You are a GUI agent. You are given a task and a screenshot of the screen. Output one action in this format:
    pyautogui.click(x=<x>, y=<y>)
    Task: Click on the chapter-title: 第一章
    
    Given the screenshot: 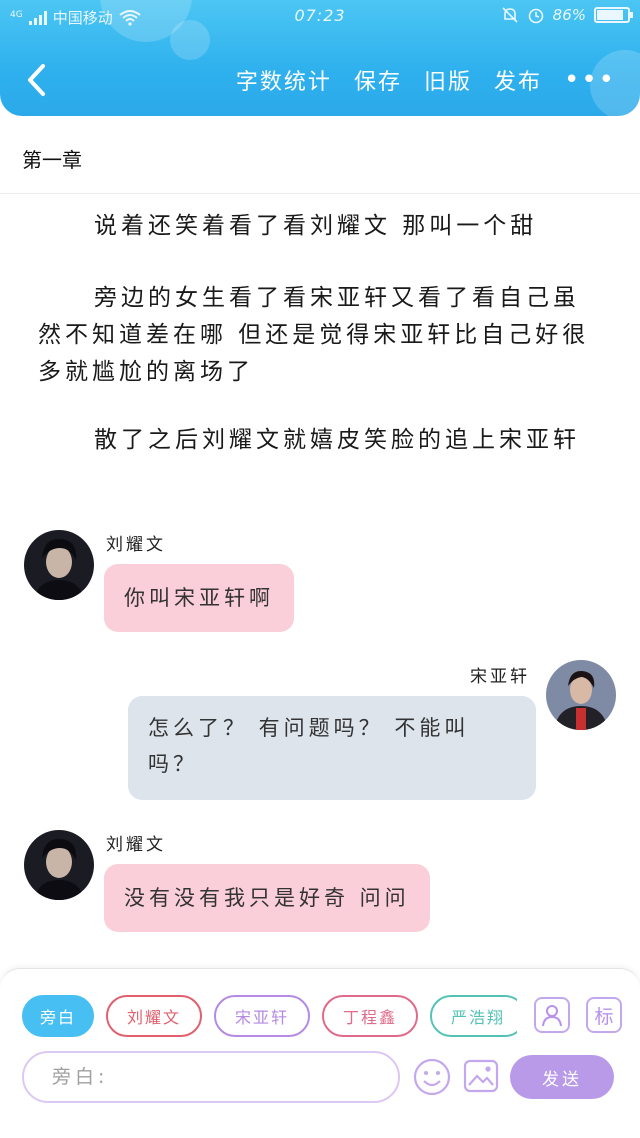 What is the action you would take?
    pyautogui.click(x=52, y=158)
    